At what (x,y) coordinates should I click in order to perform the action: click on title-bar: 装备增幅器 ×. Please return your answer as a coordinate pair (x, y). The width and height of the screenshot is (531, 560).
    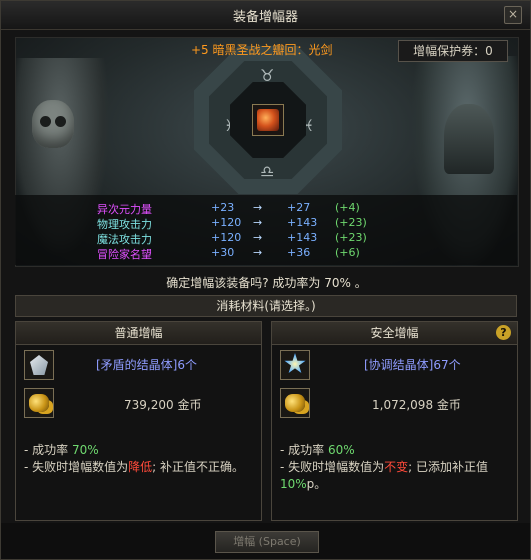
    Looking at the image, I should click on (265, 15).